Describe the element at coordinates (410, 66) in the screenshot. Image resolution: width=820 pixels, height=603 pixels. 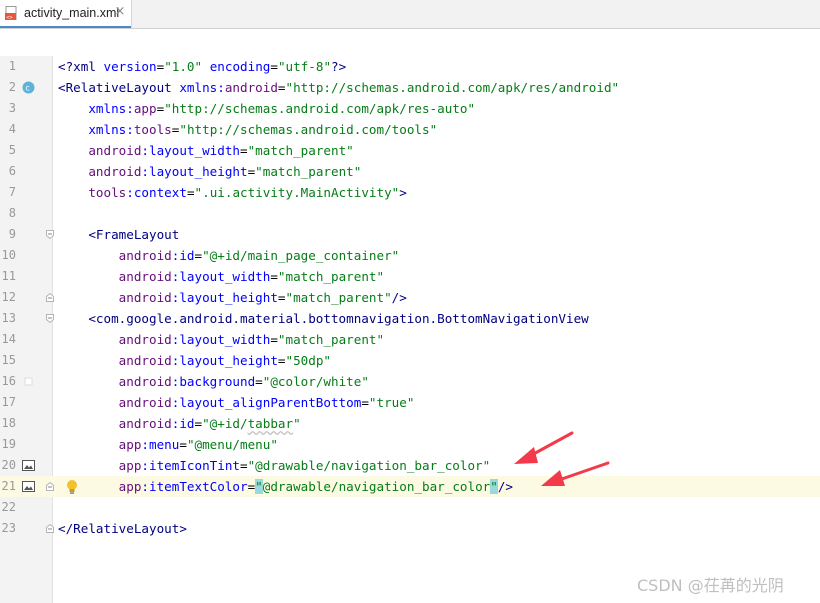
I see `code-line: 1 <?xml version="1.0" encoding="utf-8"?>` at that location.